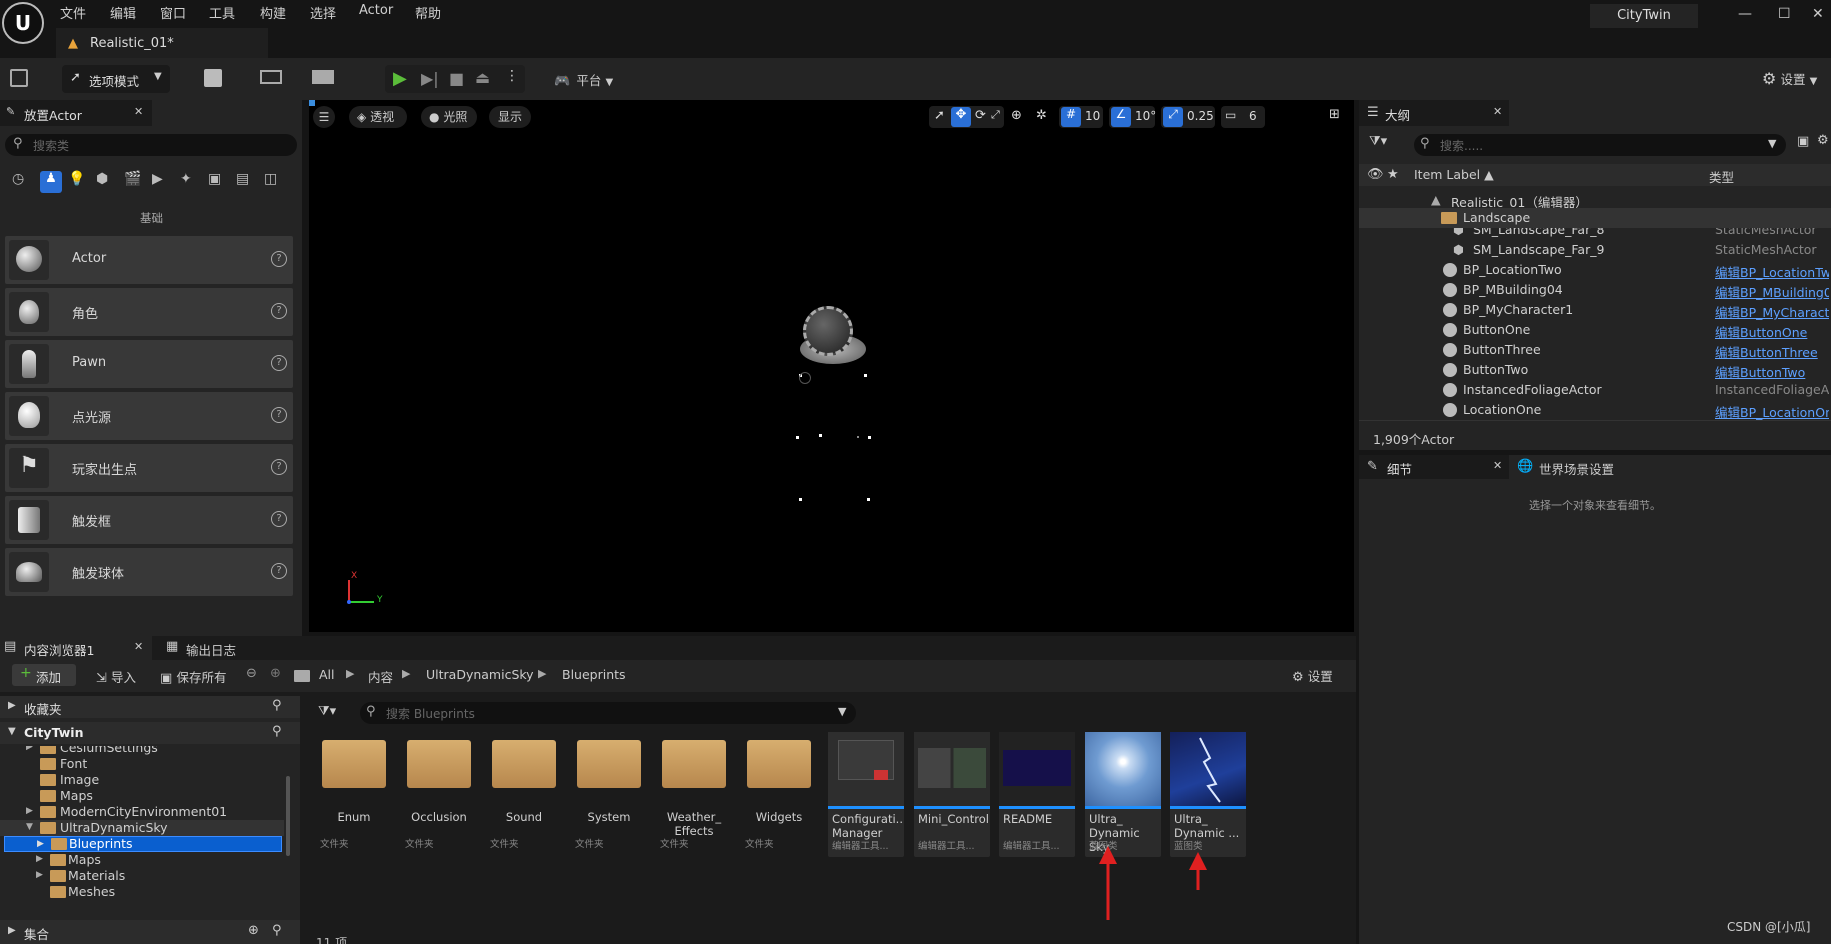  What do you see at coordinates (1772, 351) in the screenshot?
I see `row-type-link: 编辑ButtonThree` at bounding box center [1772, 351].